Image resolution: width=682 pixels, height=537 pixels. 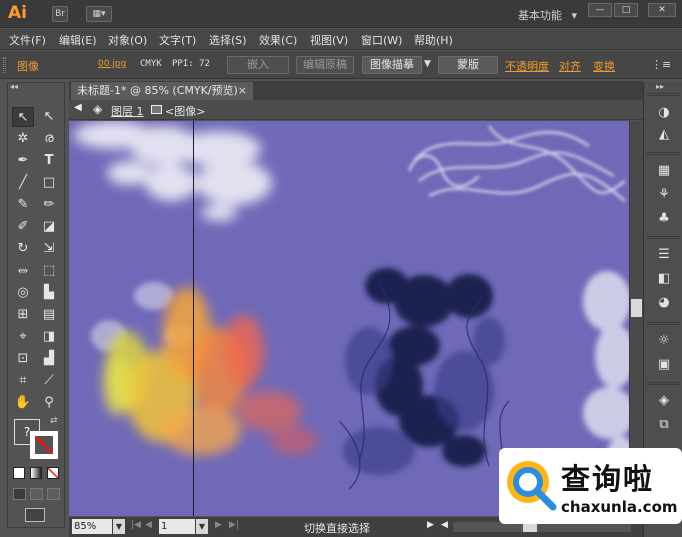 What do you see at coordinates (53, 473) in the screenshot?
I see `none-icon` at bounding box center [53, 473].